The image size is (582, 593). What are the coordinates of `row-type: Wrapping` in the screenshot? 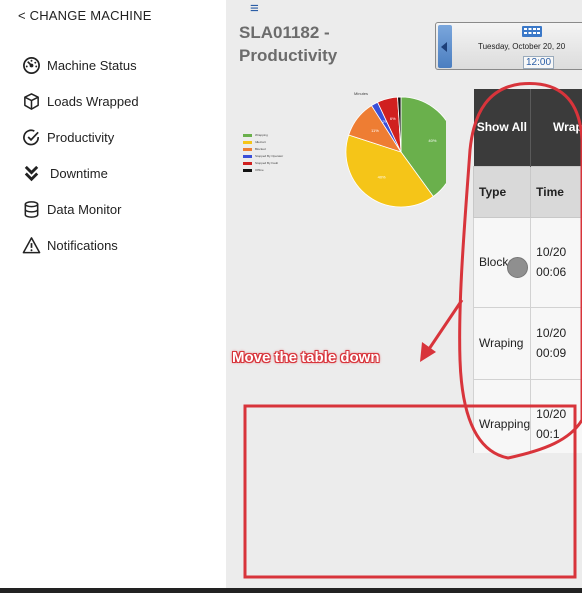 It's located at (502, 415).